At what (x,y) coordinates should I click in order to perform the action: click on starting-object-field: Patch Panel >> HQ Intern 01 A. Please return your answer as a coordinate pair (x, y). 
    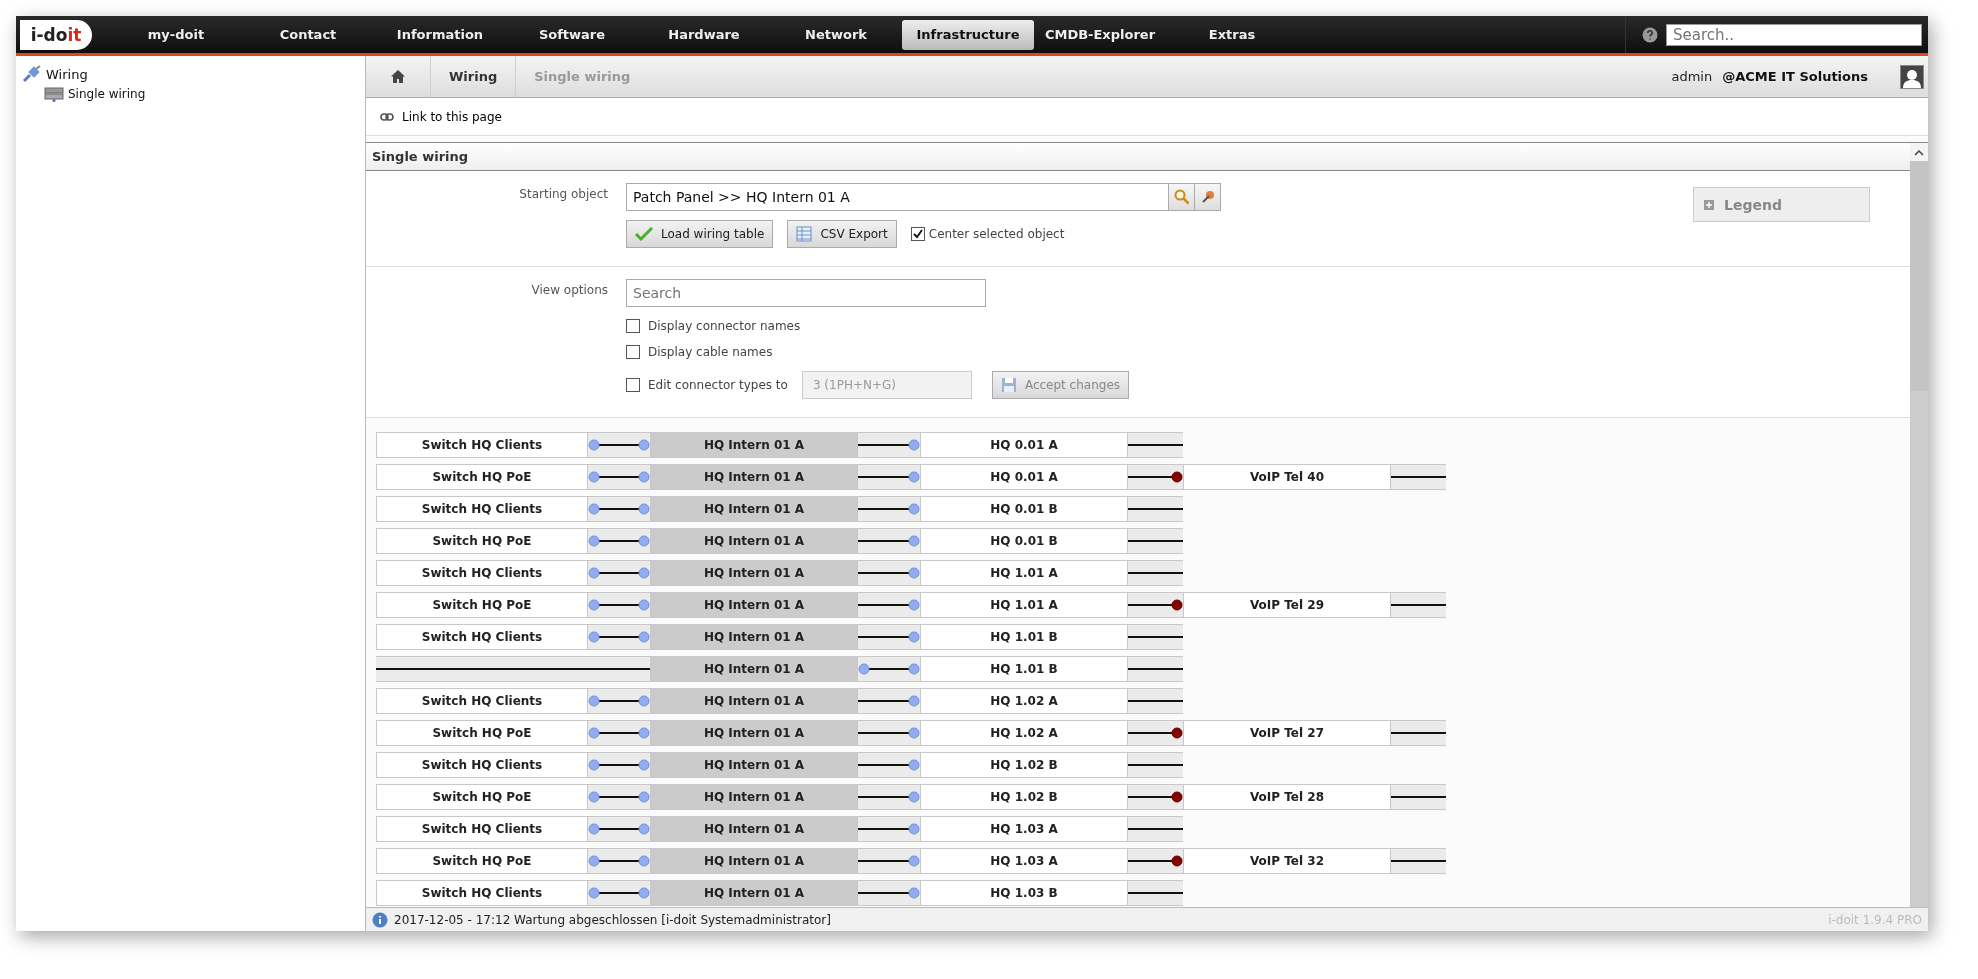
    Looking at the image, I should click on (923, 197).